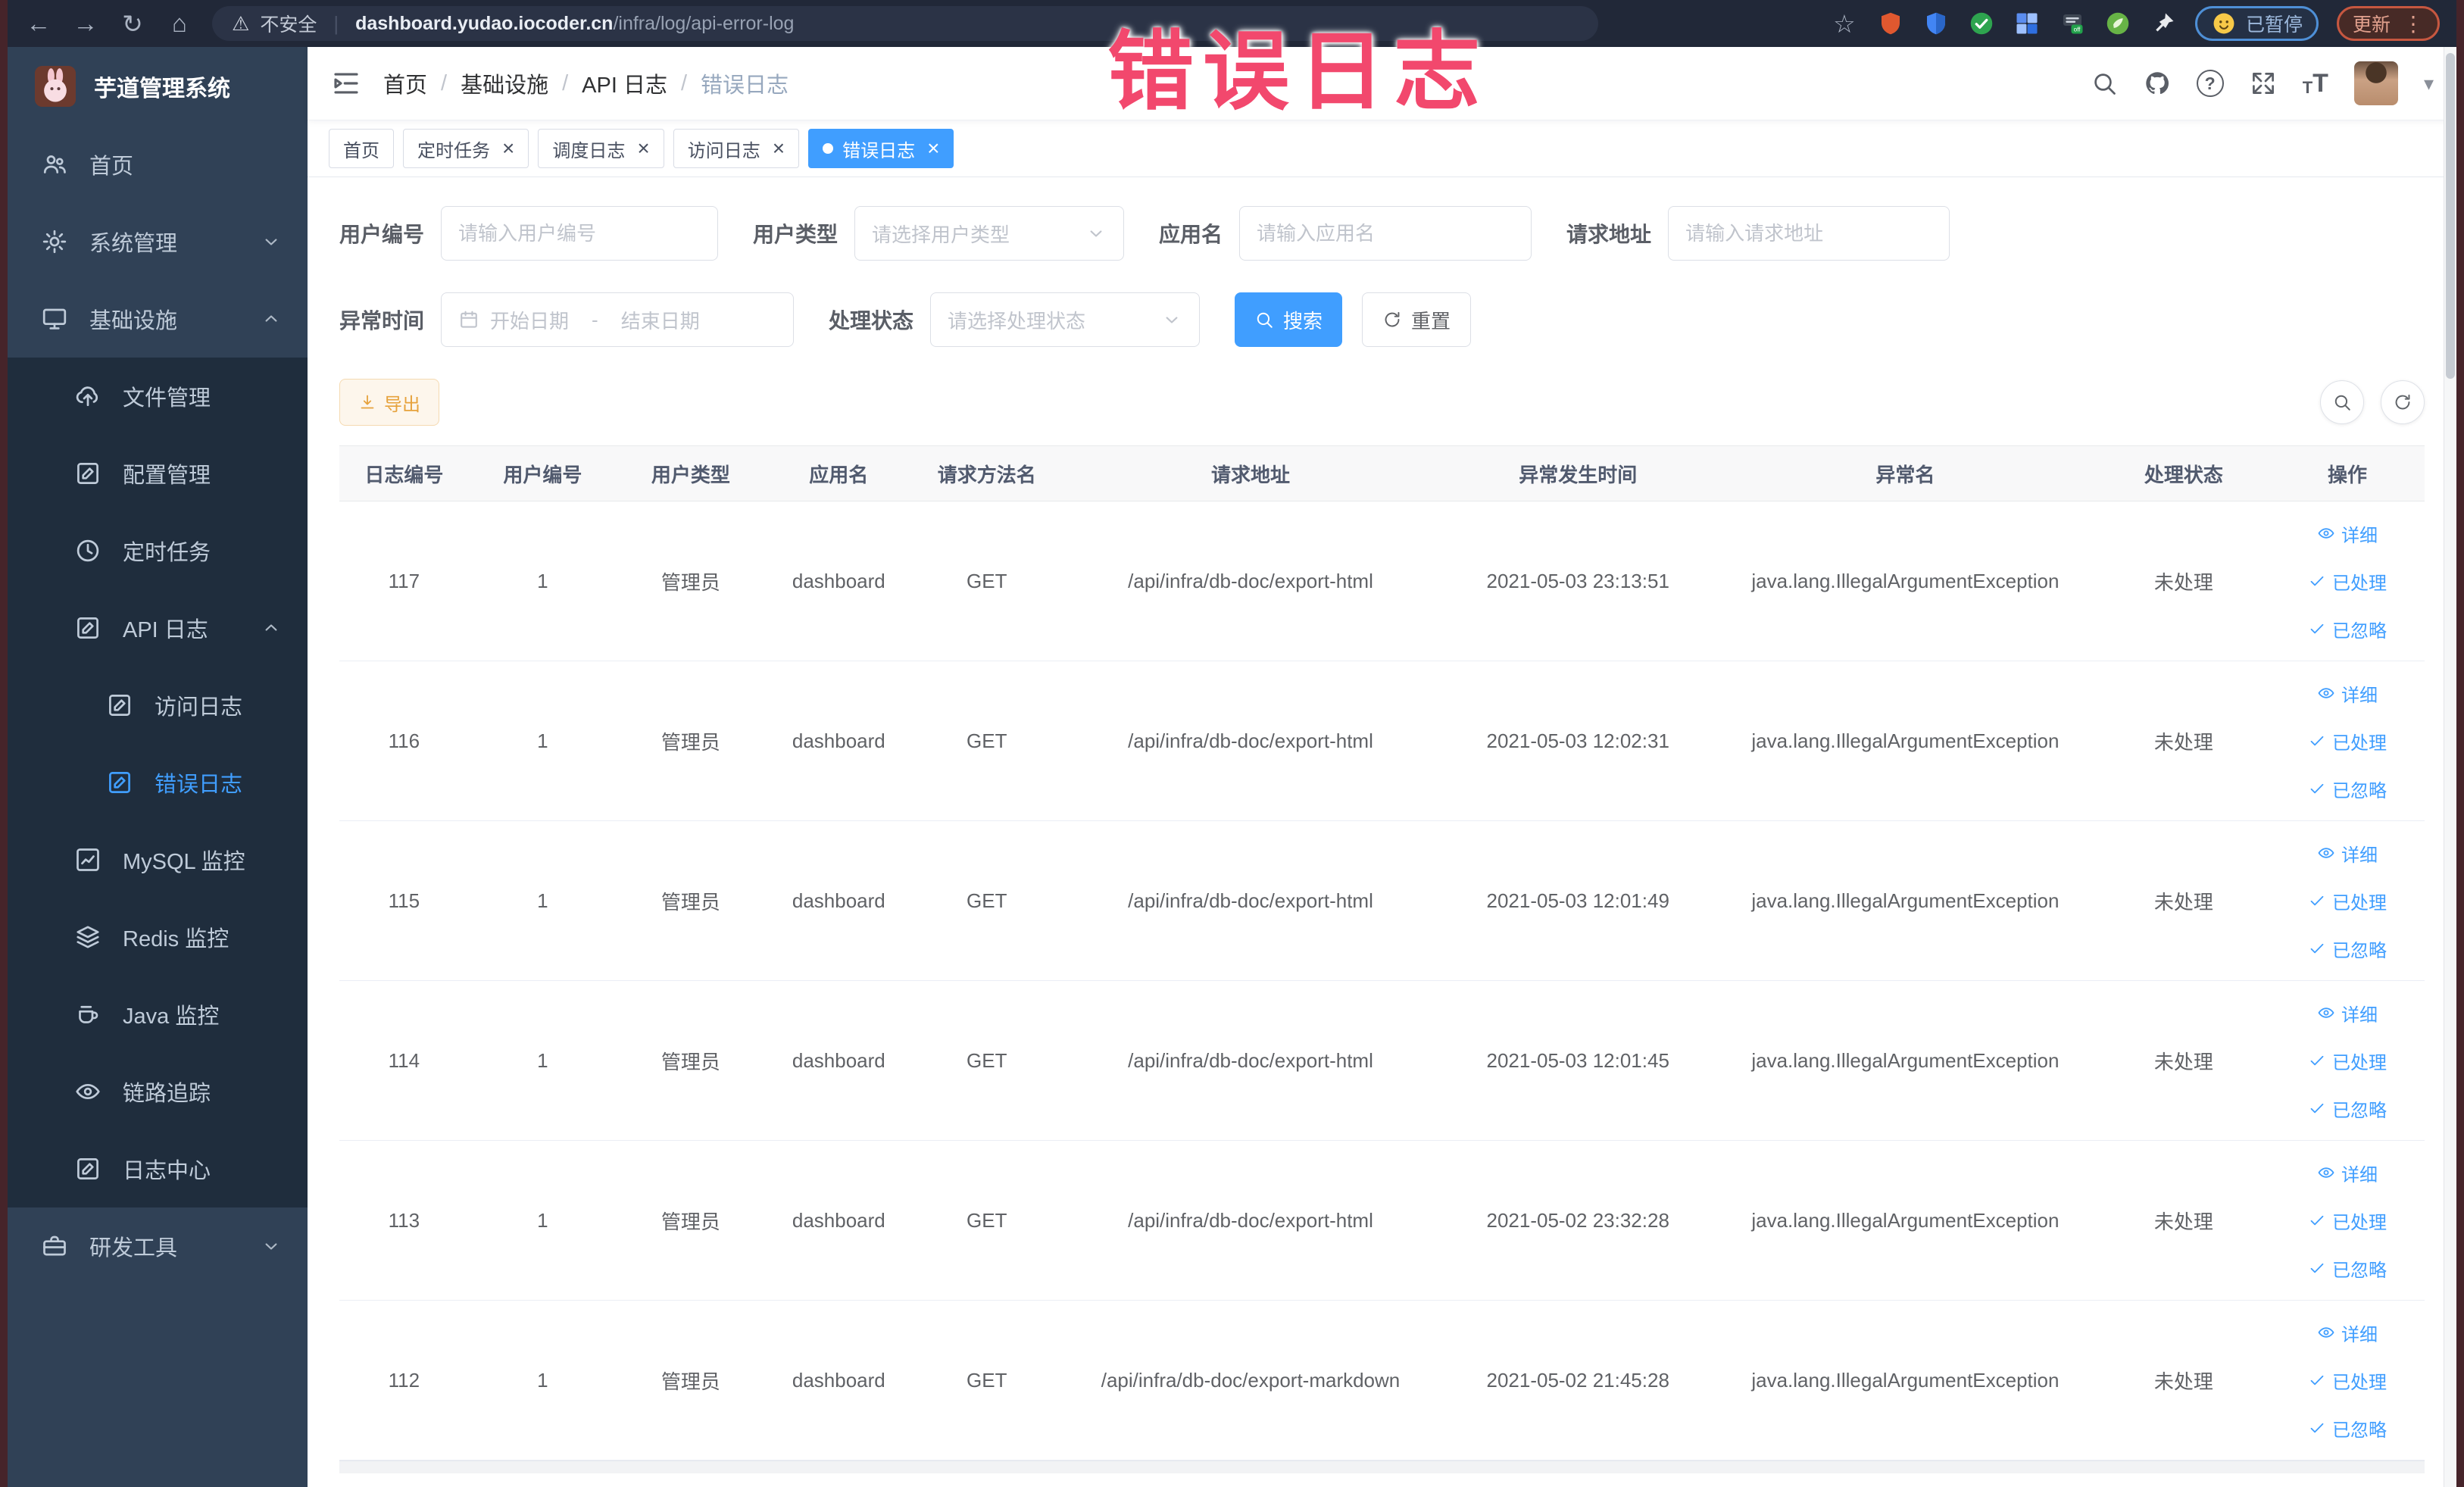  What do you see at coordinates (158, 241) in the screenshot?
I see `sidebar-item-system-management: 系统管理` at bounding box center [158, 241].